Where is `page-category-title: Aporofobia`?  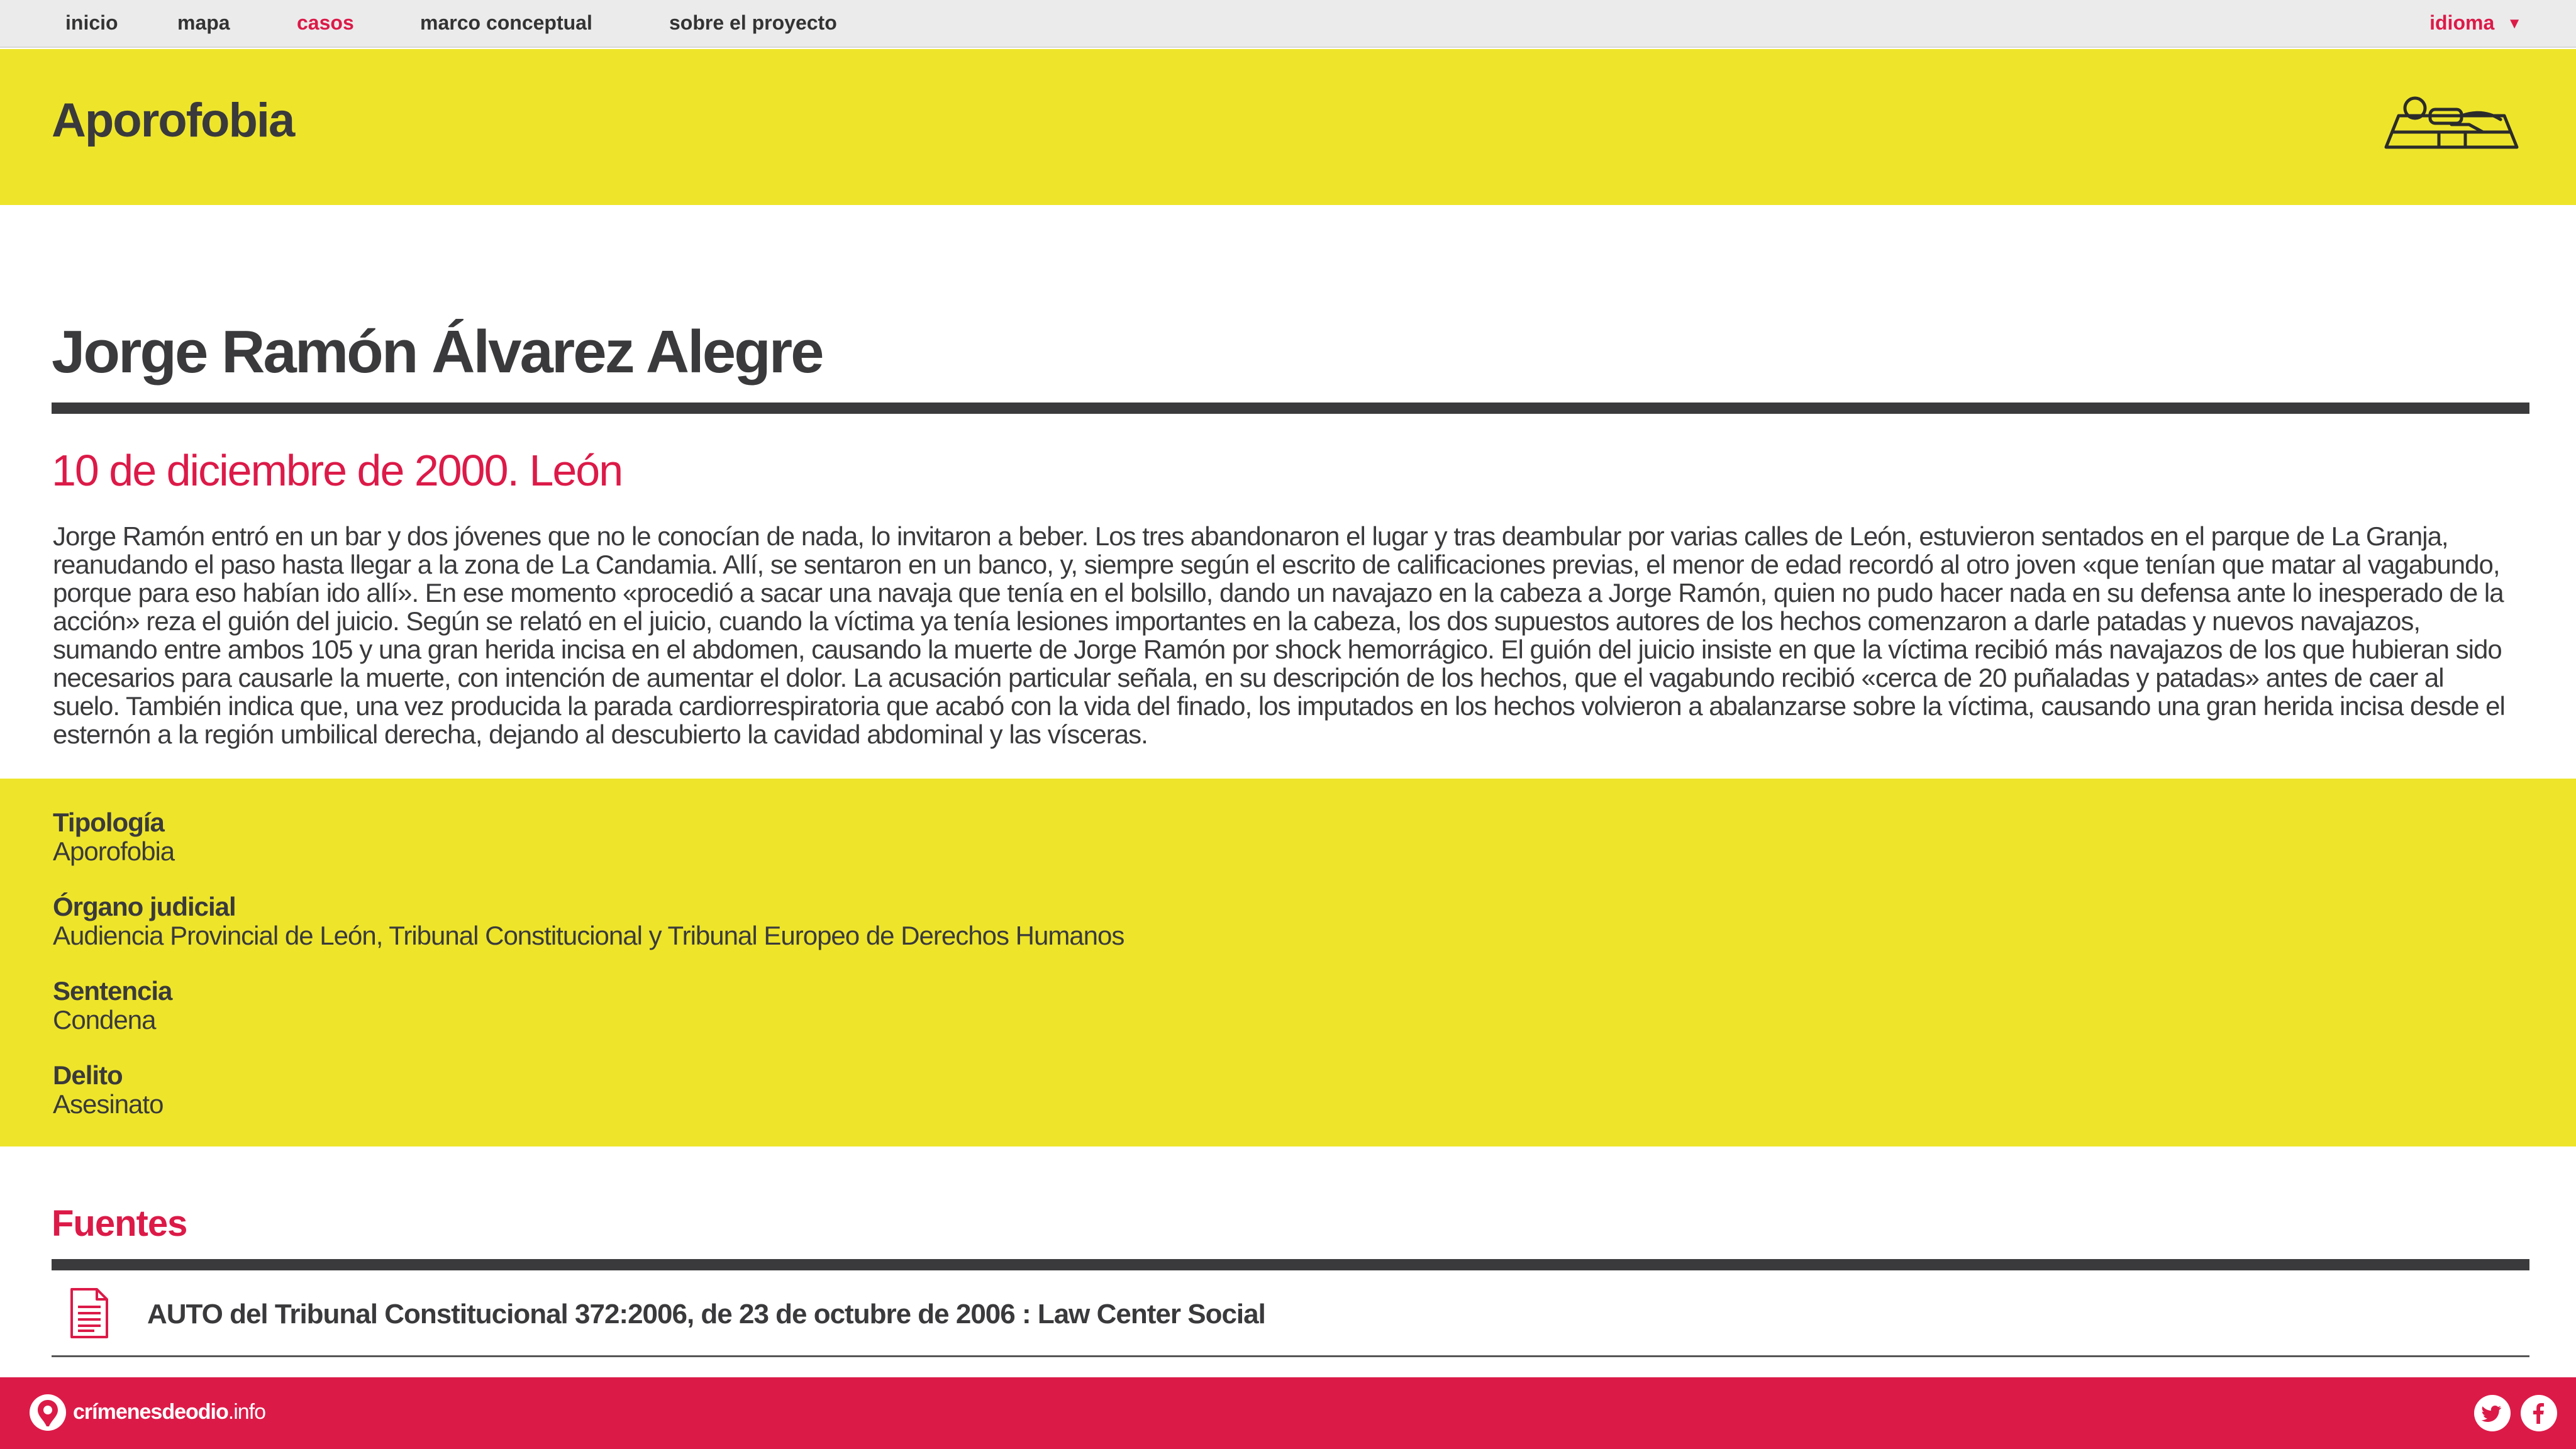 page-category-title: Aporofobia is located at coordinates (173, 120).